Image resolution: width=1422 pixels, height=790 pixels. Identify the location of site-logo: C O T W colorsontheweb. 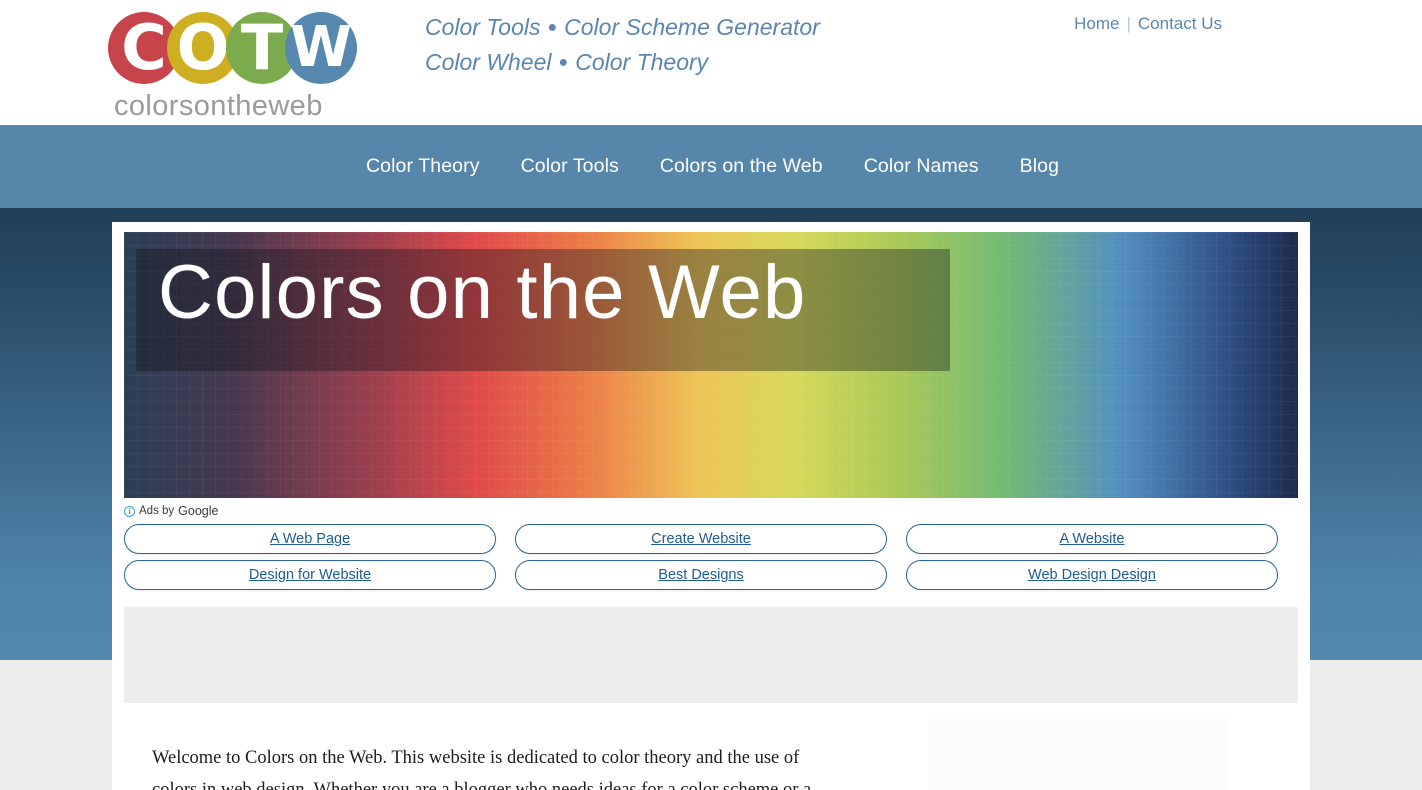
(236, 66).